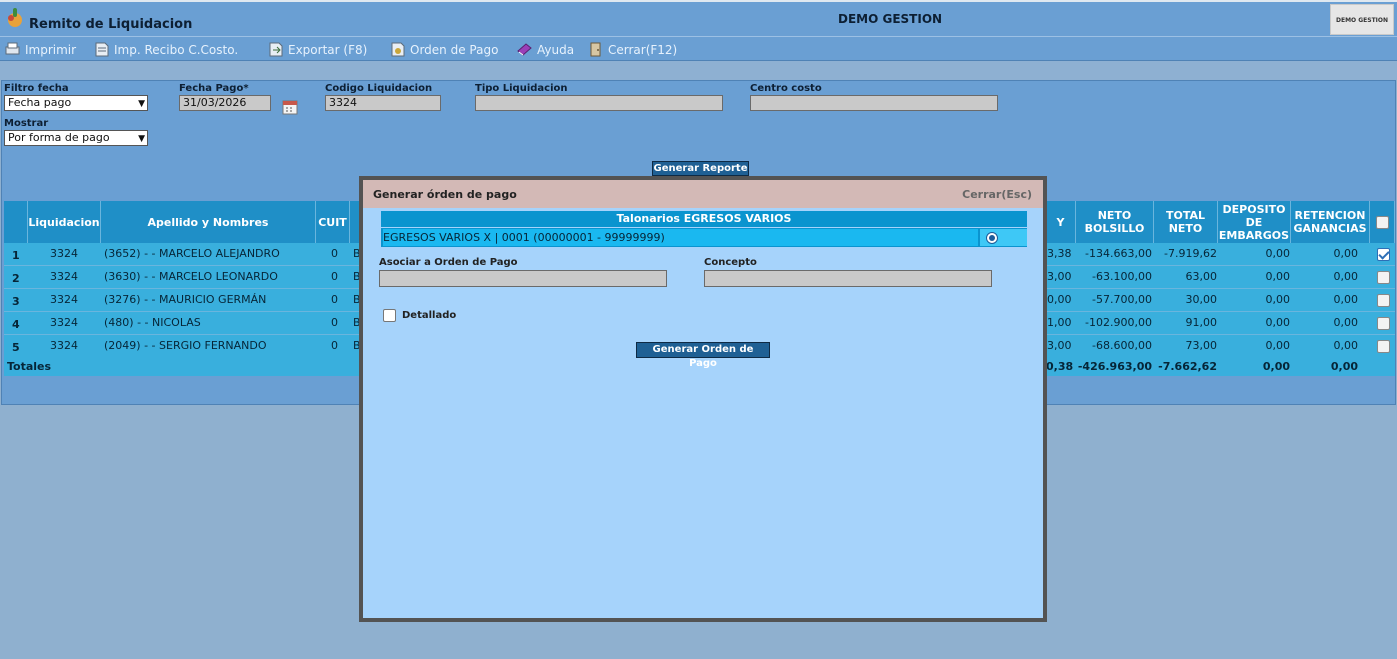  What do you see at coordinates (102, 49) in the screenshot?
I see `receipt-icon` at bounding box center [102, 49].